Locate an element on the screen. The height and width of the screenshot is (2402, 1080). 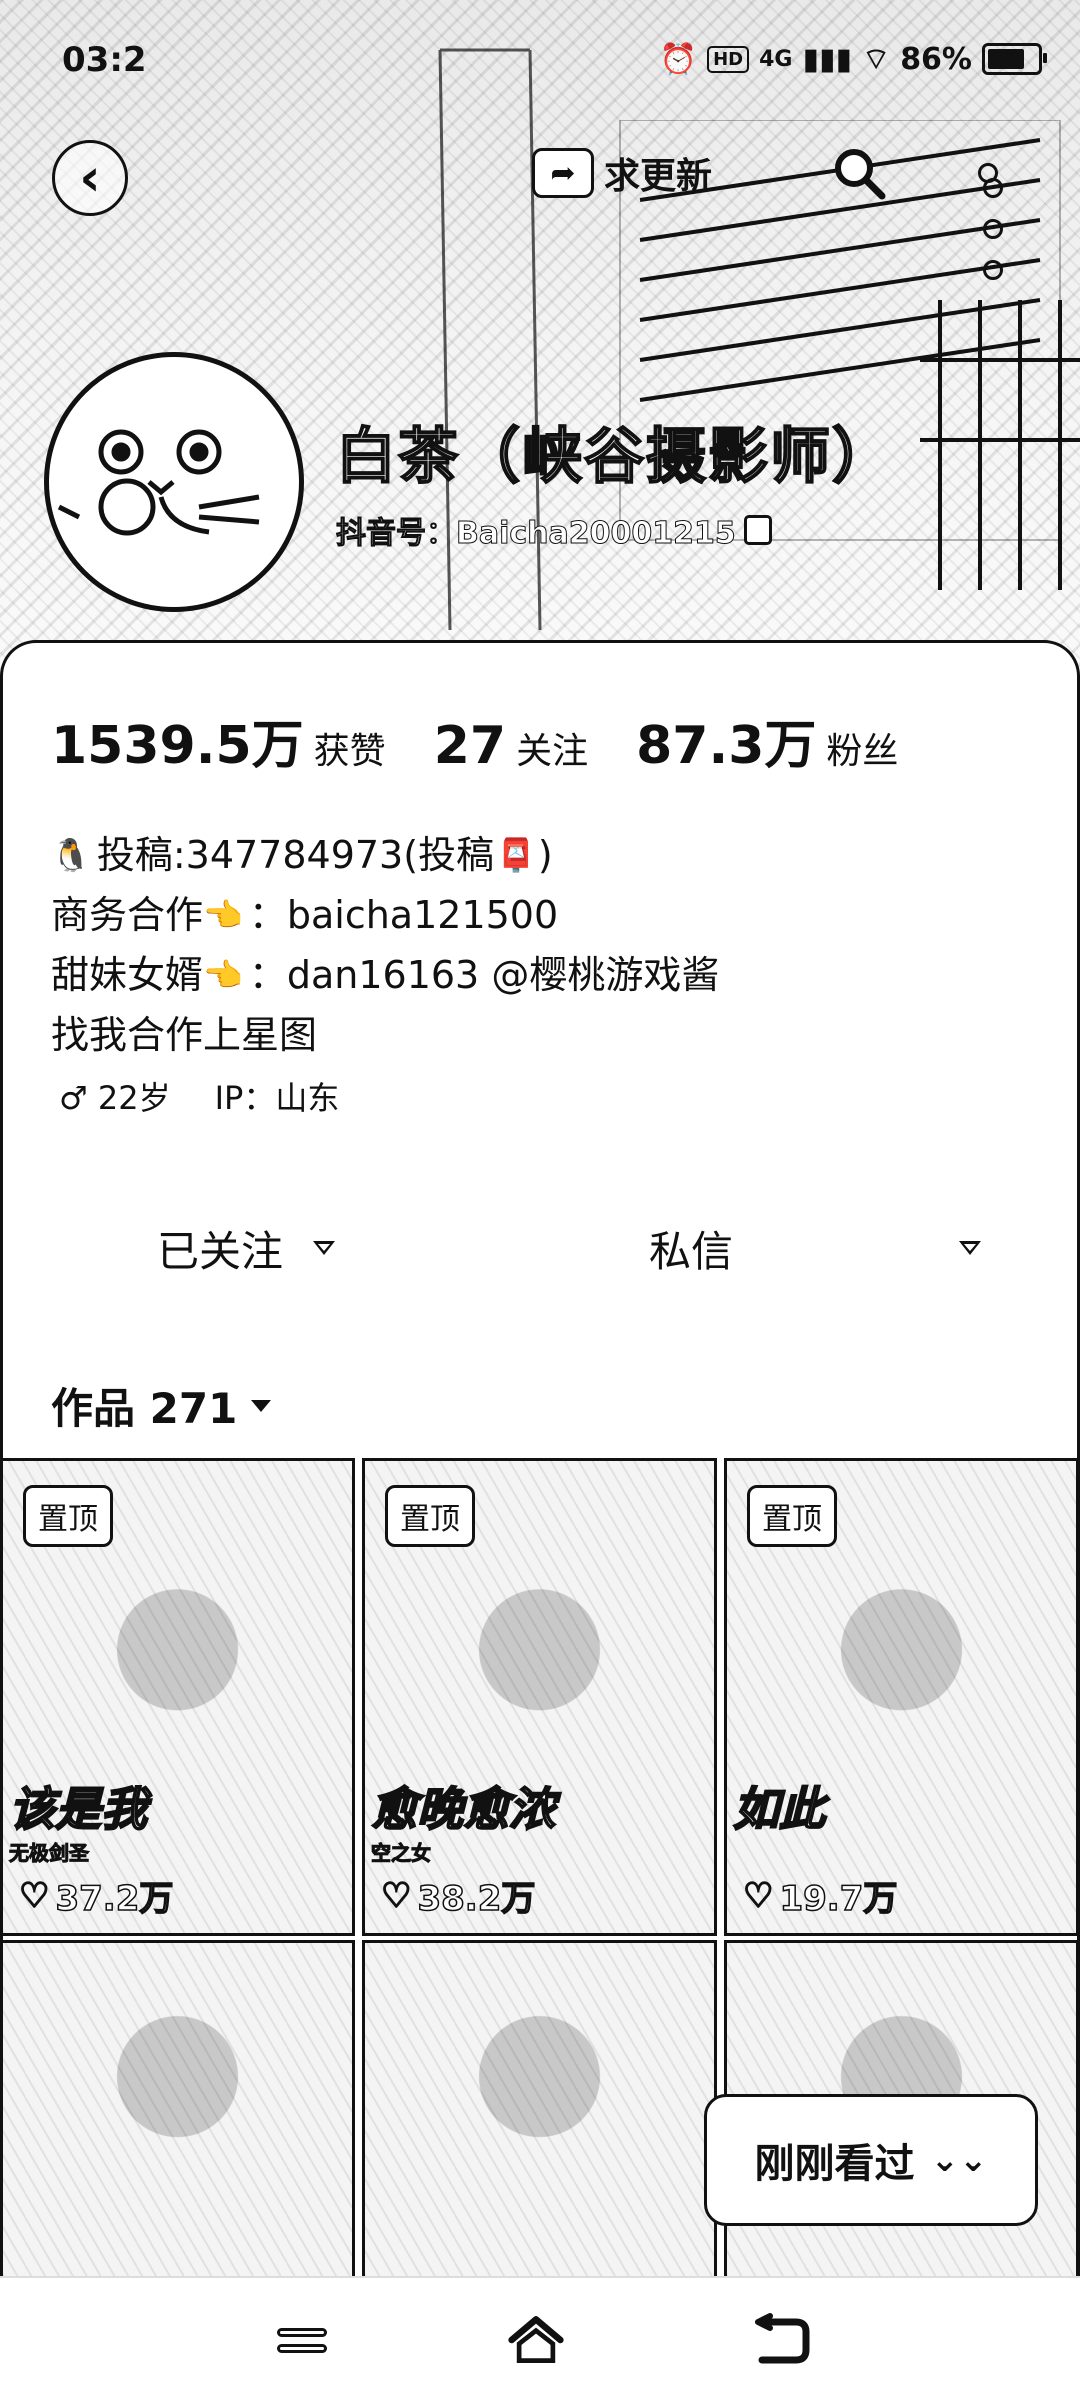
work-overlay-text: 该是我 is located at coordinates (78, 1809).